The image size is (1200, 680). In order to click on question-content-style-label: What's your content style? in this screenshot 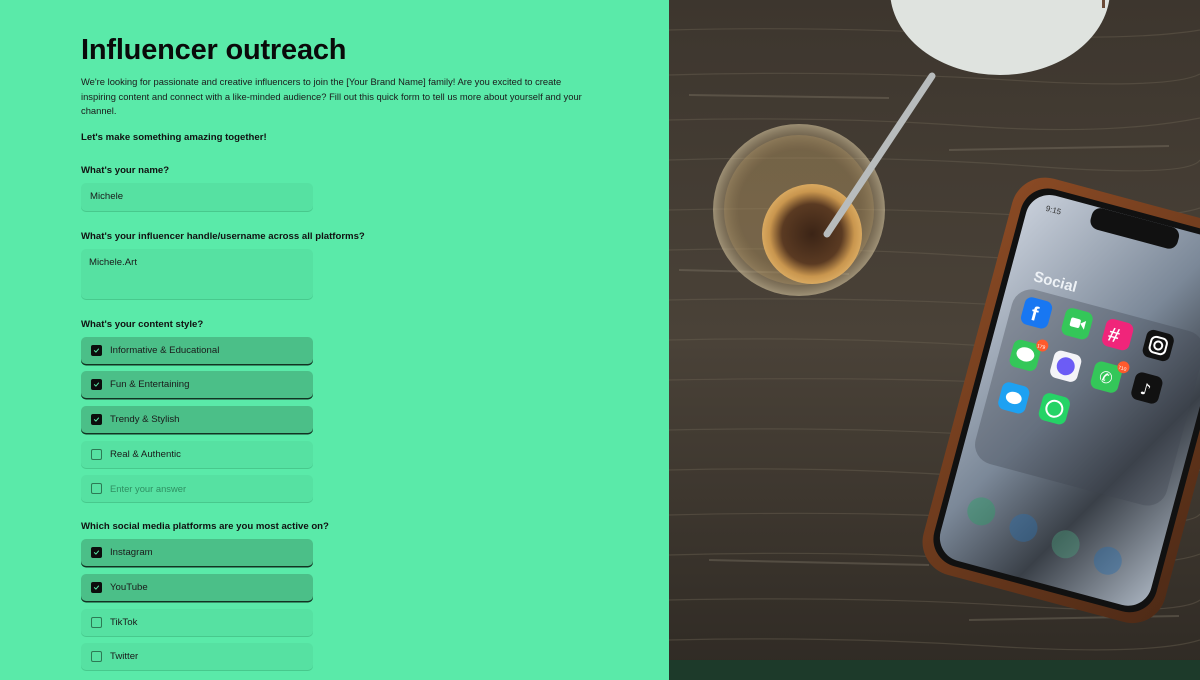, I will do `click(142, 324)`.